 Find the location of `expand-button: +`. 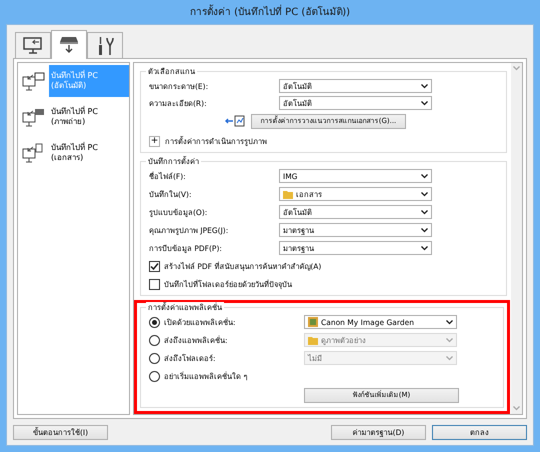

expand-button: + is located at coordinates (154, 141).